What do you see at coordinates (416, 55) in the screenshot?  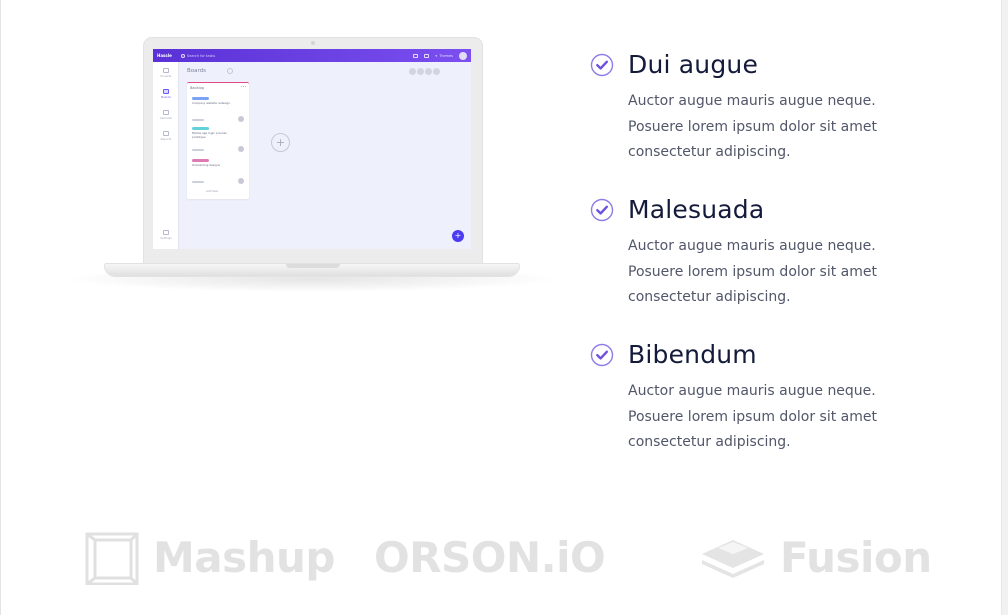 I see `grid-icon` at bounding box center [416, 55].